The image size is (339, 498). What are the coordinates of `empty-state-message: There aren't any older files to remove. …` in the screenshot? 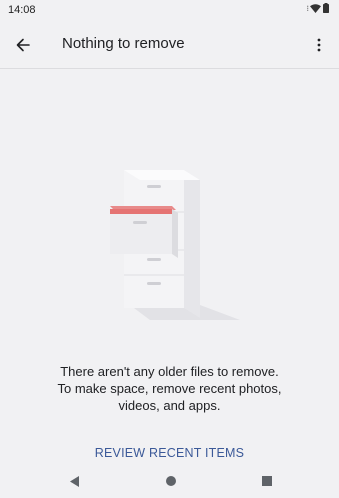 It's located at (169, 388).